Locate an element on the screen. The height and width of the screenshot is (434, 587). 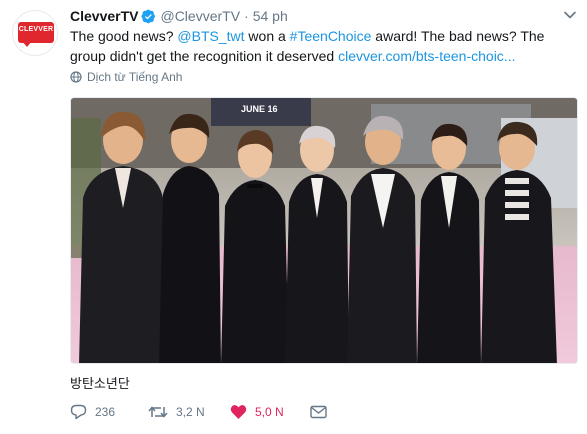
like-button: 5,0 N is located at coordinates (270, 412).